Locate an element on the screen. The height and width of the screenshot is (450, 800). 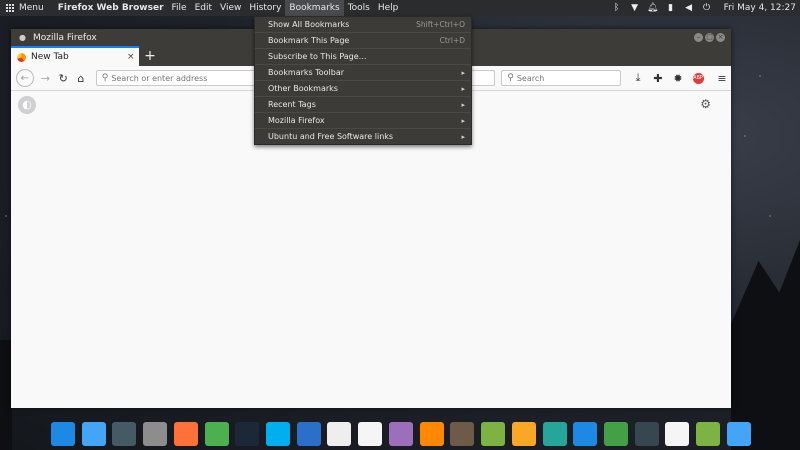
settings-icon is located at coordinates (554, 434).